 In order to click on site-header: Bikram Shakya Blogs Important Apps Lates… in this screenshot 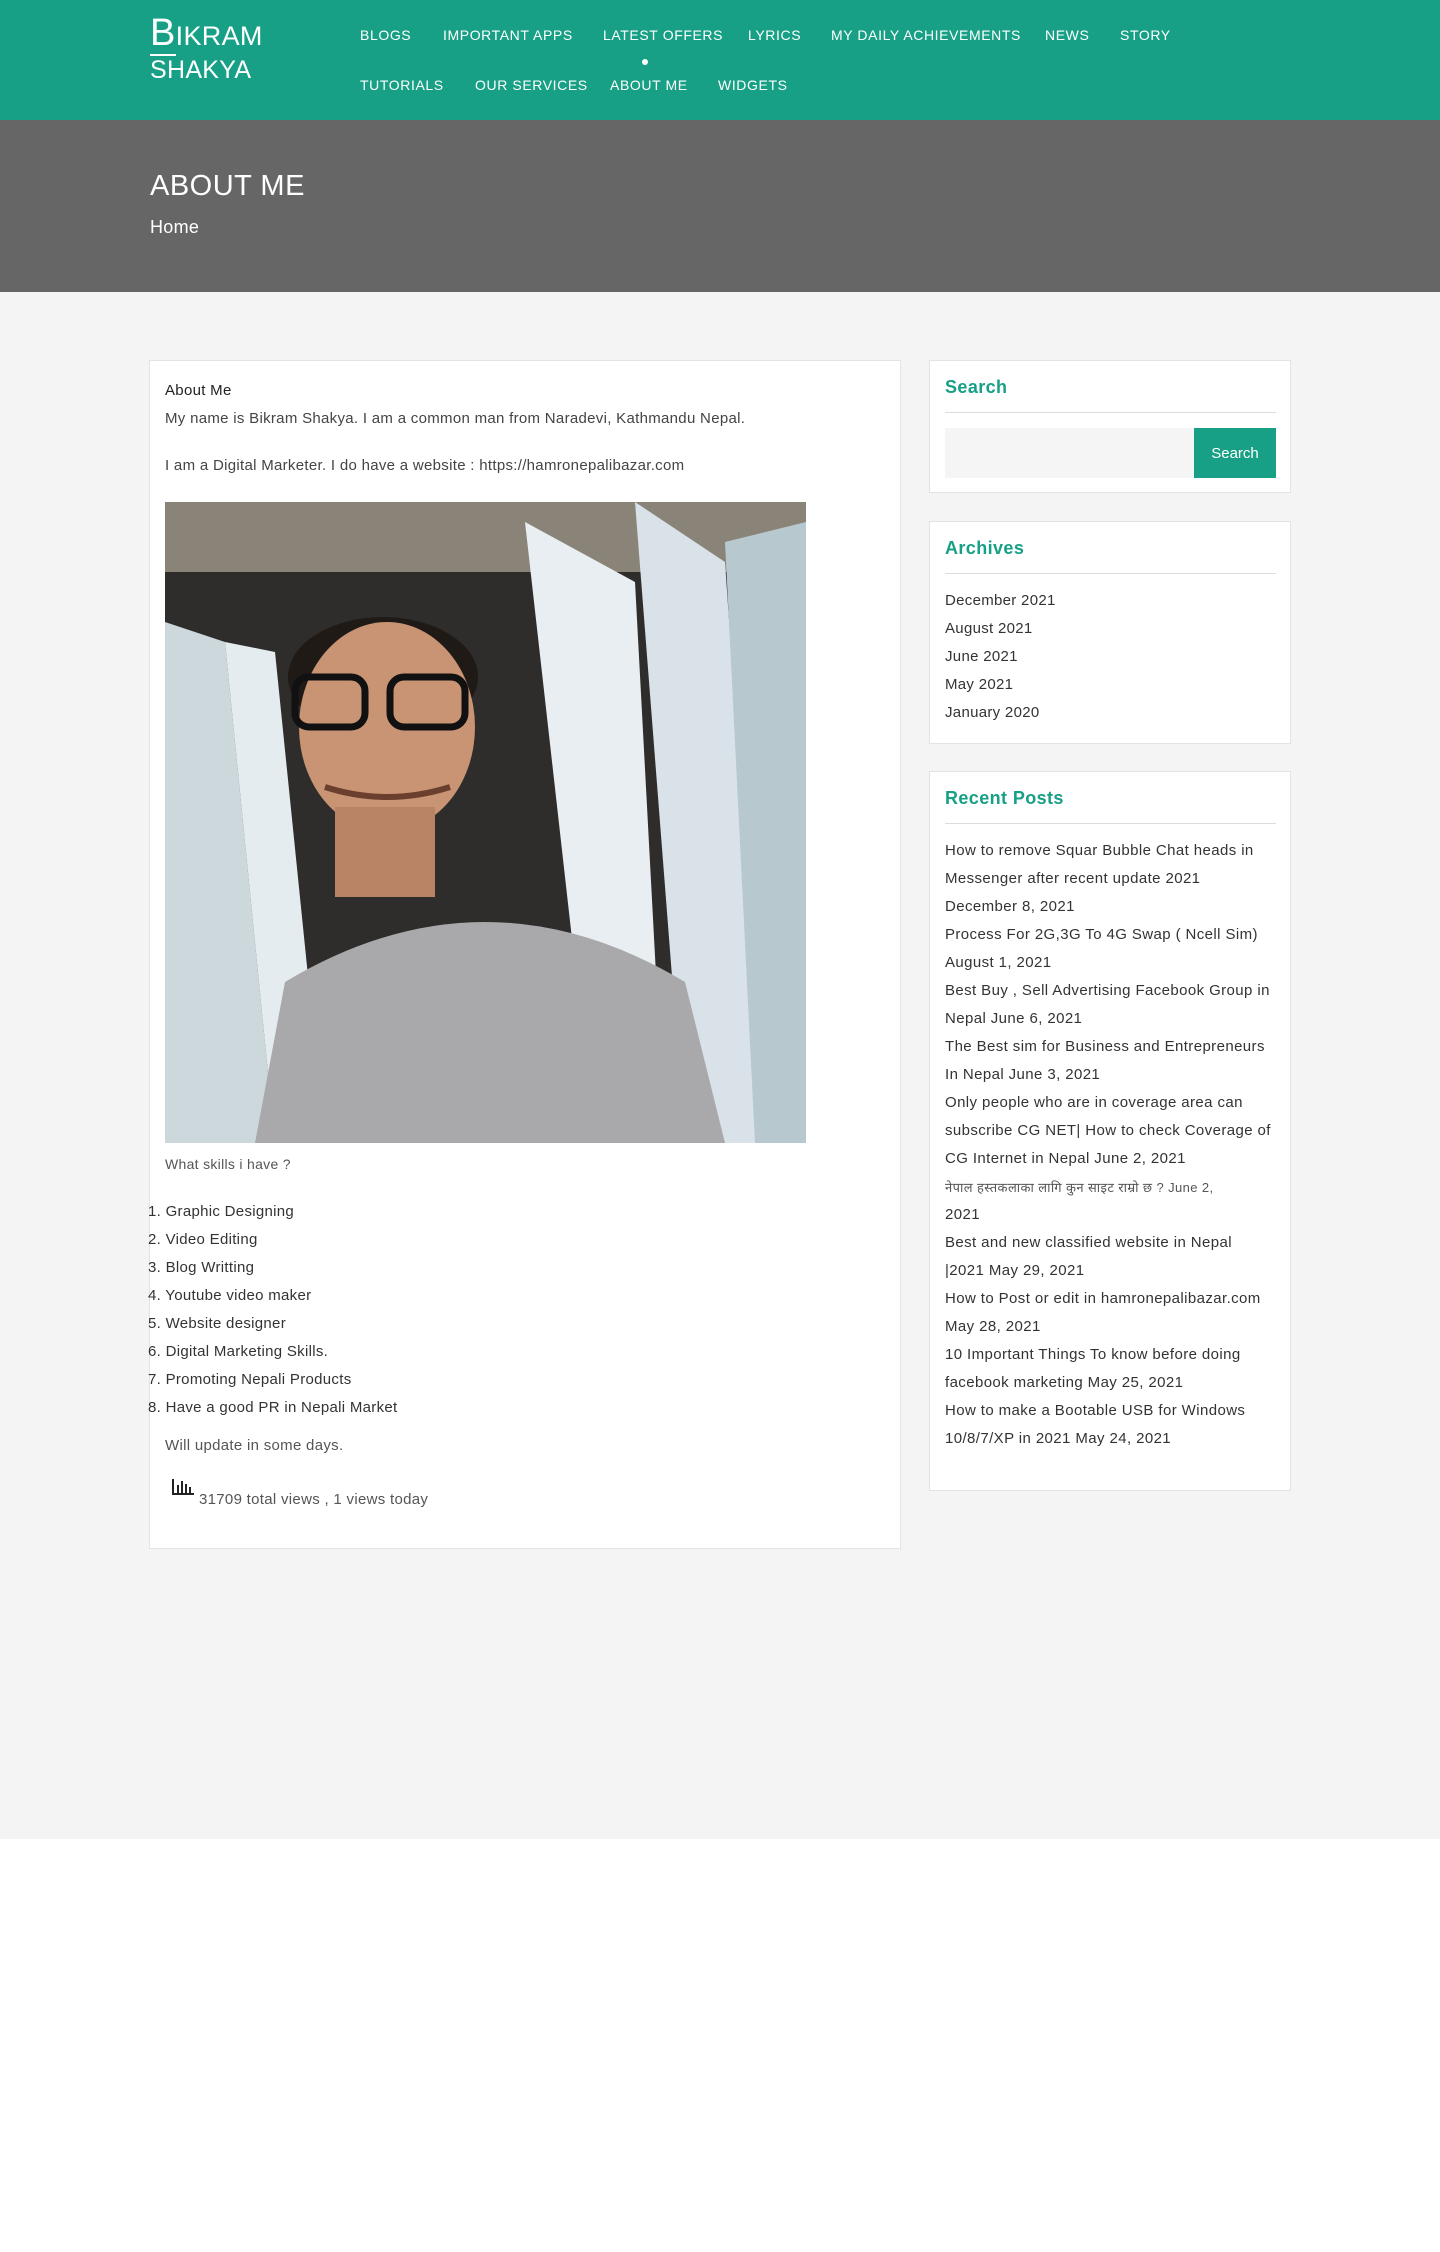, I will do `click(720, 60)`.